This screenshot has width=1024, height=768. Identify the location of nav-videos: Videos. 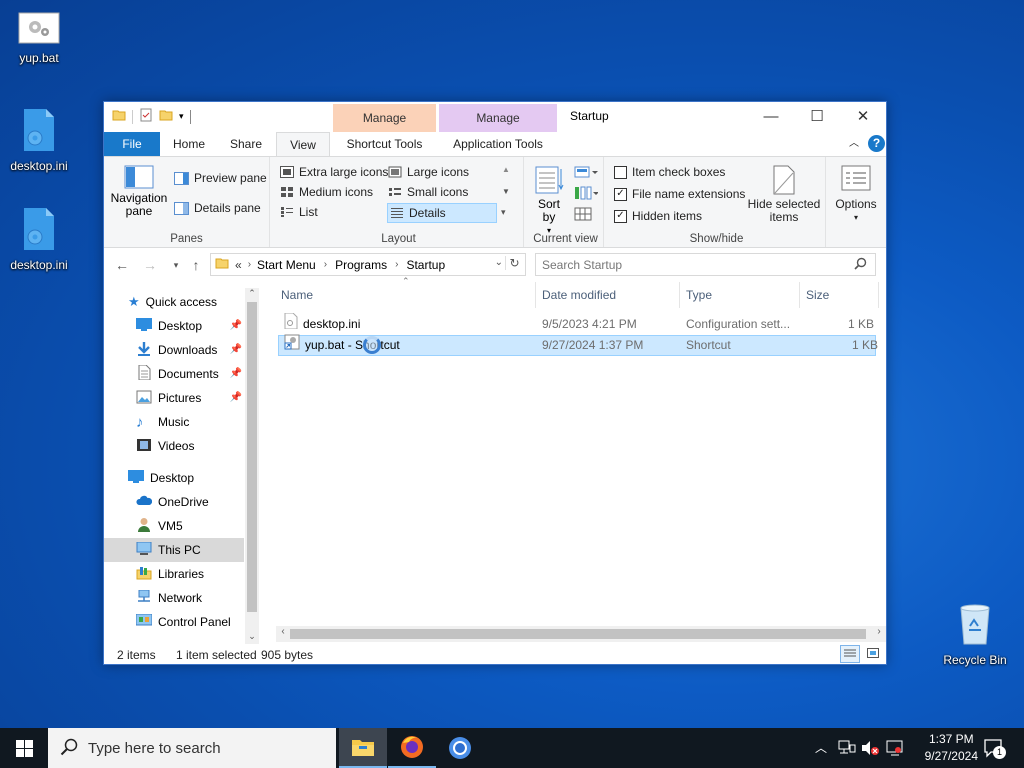
(174, 446).